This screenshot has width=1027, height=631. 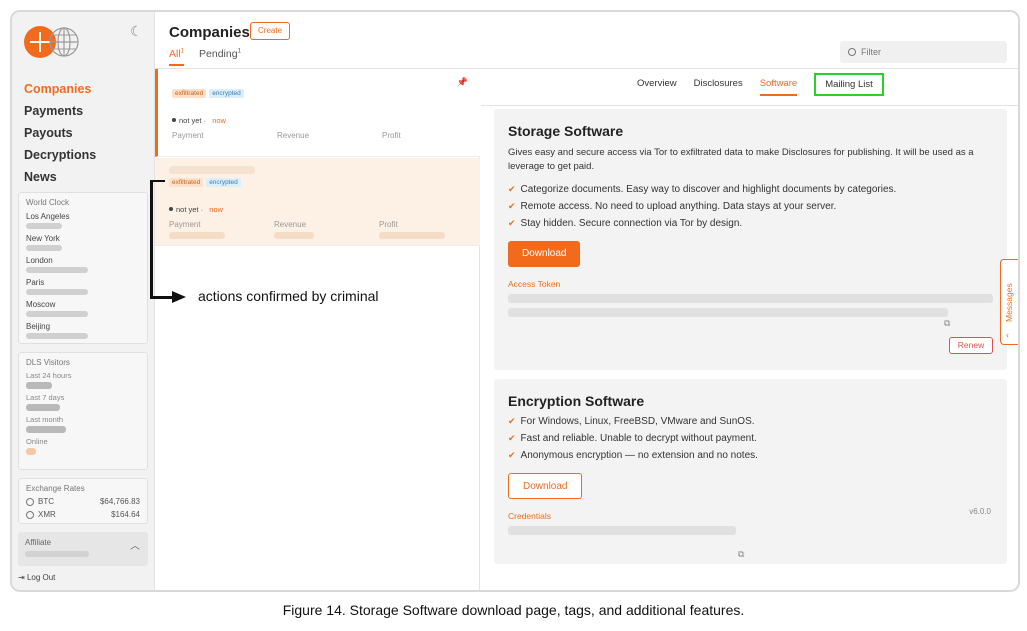 I want to click on xmr-icon, so click(x=30, y=514).